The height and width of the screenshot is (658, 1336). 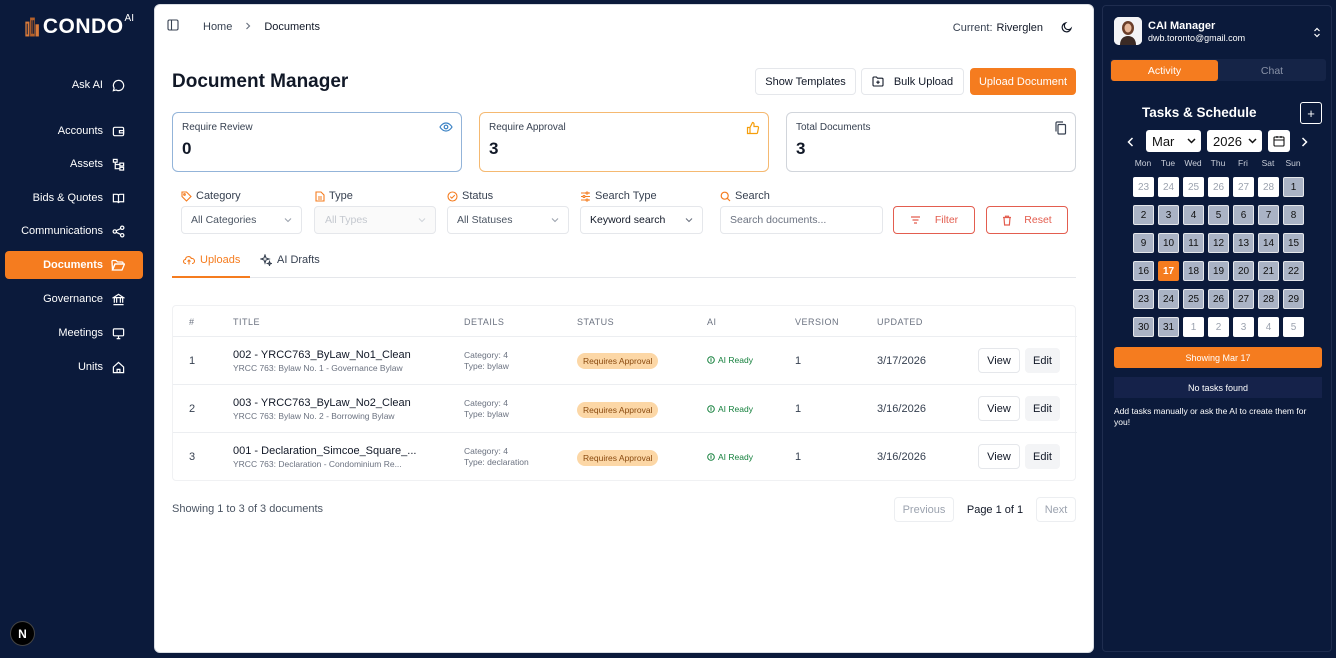 What do you see at coordinates (22, 633) in the screenshot?
I see `next-badge: N` at bounding box center [22, 633].